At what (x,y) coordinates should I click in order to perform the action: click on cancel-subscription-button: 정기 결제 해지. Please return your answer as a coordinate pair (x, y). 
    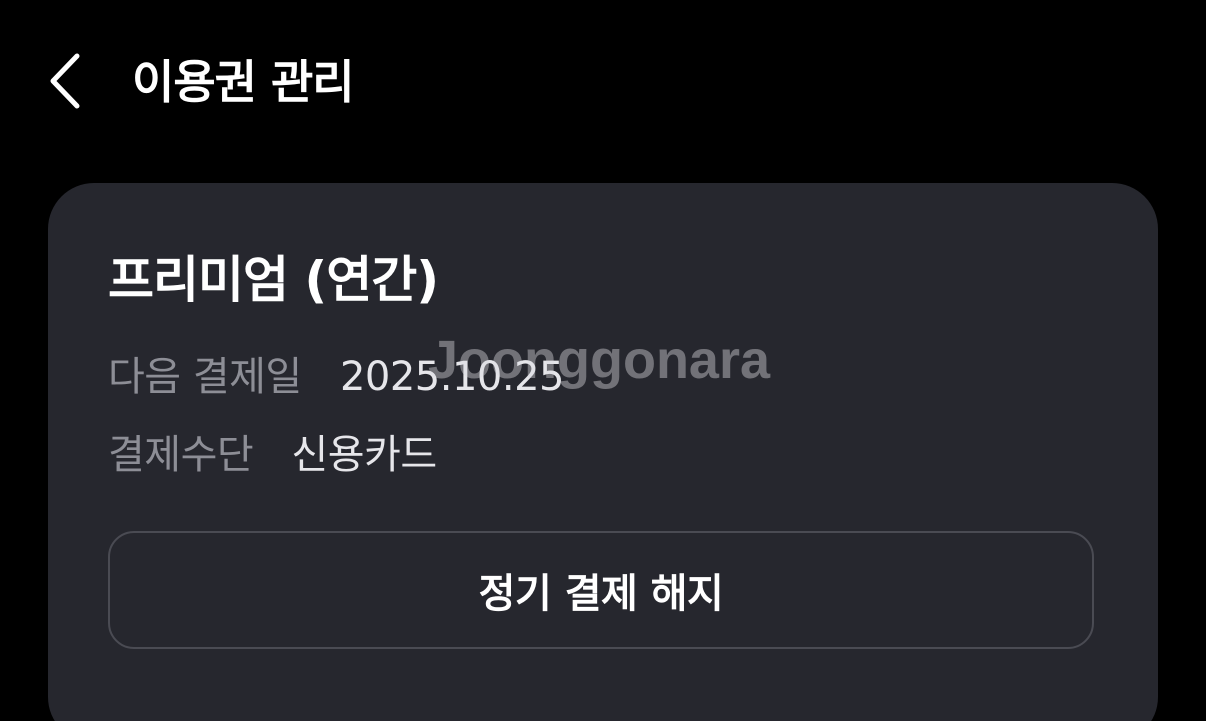
    Looking at the image, I should click on (601, 590).